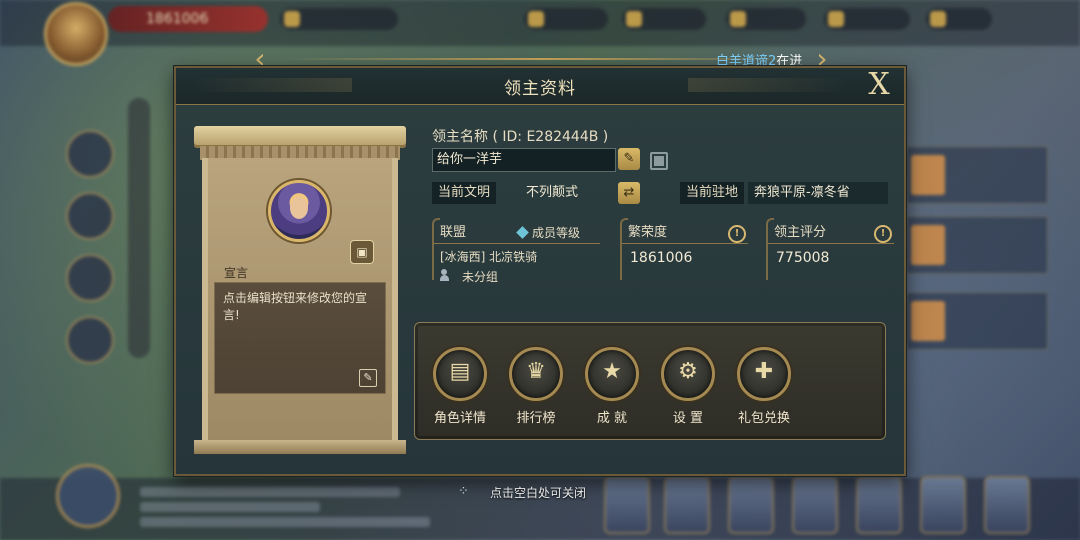 Image resolution: width=1080 pixels, height=540 pixels. What do you see at coordinates (737, 234) in the screenshot?
I see `prosperity-info-icon: !` at bounding box center [737, 234].